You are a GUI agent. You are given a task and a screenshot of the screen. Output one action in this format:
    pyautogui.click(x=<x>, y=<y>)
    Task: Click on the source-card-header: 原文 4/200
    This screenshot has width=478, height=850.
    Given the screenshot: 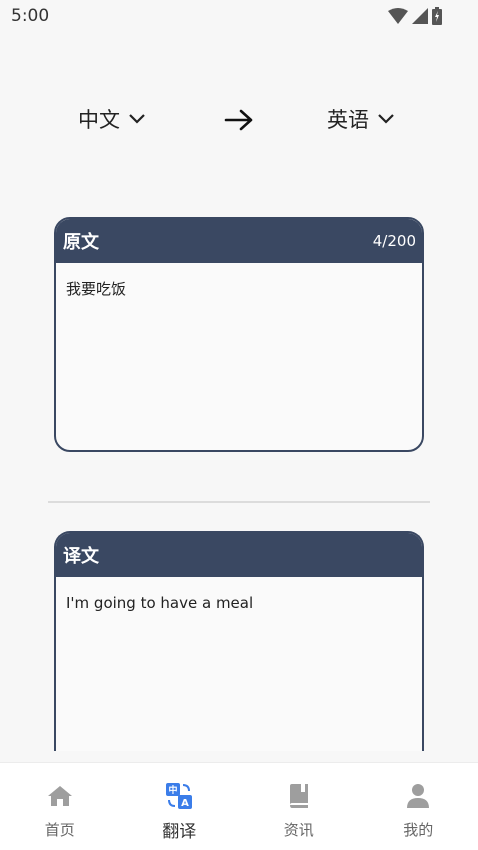 What is the action you would take?
    pyautogui.click(x=239, y=241)
    